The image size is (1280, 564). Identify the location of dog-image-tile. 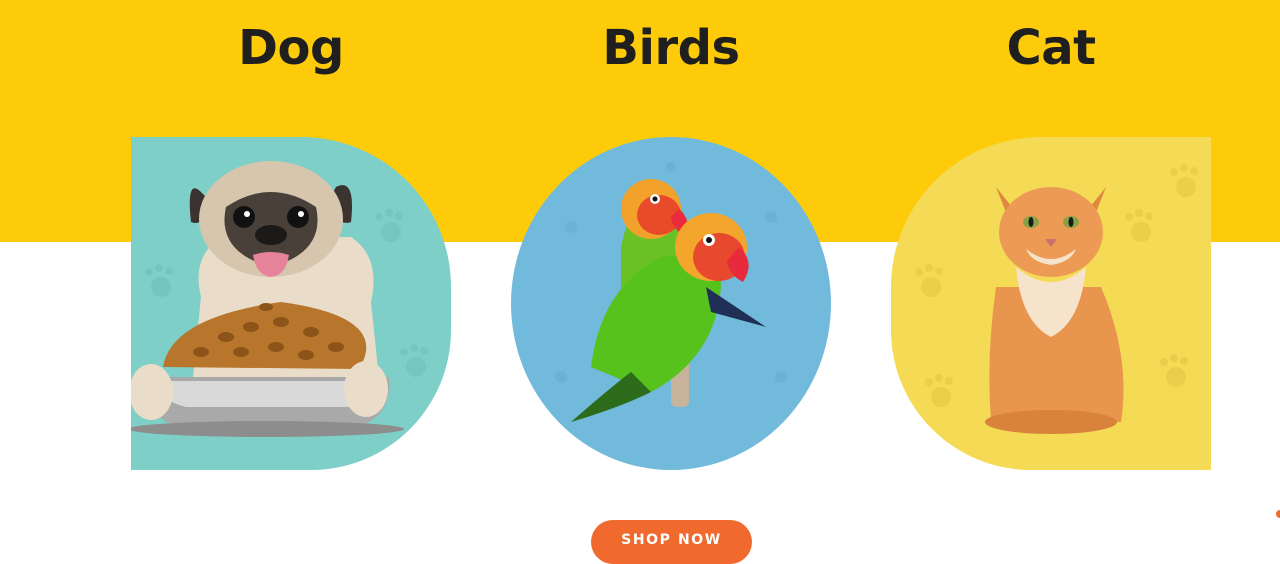
(291, 303).